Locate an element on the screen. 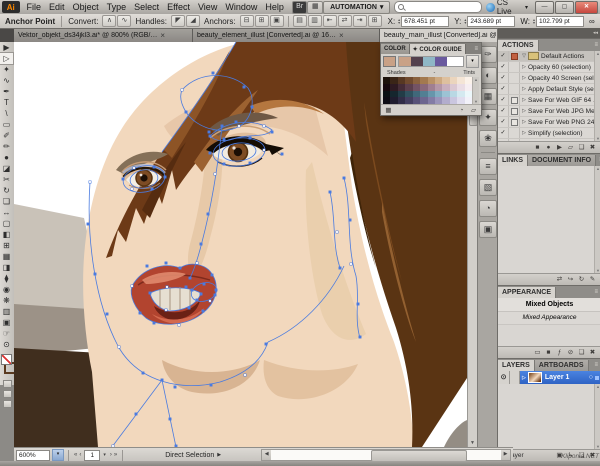 The width and height of the screenshot is (600, 466). y-field-stepper: ▴ ▾ is located at coordinates (465, 21).